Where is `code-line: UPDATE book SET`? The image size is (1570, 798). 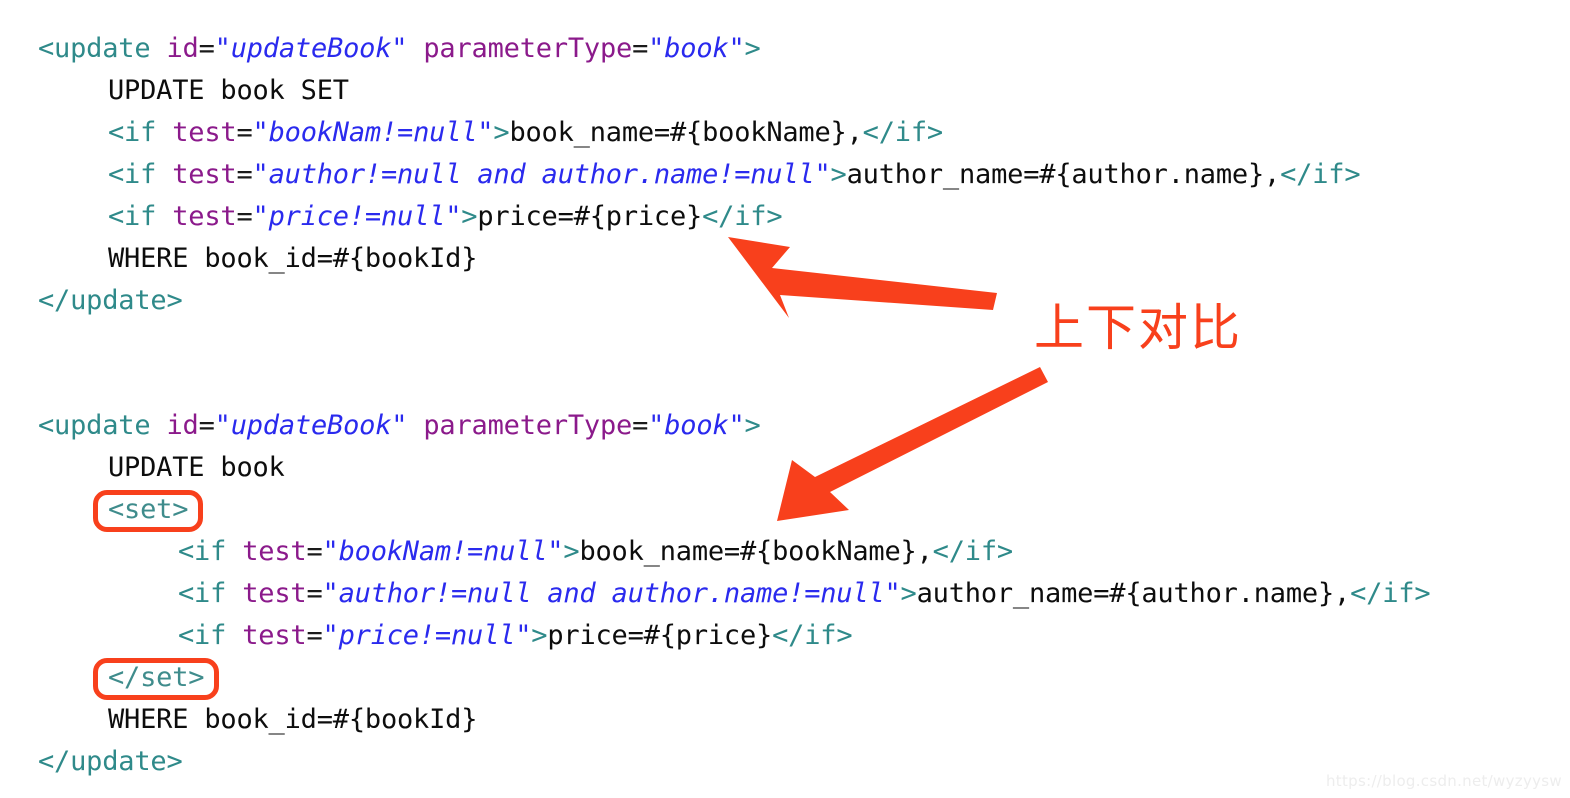 code-line: UPDATE book SET is located at coordinates (699, 91).